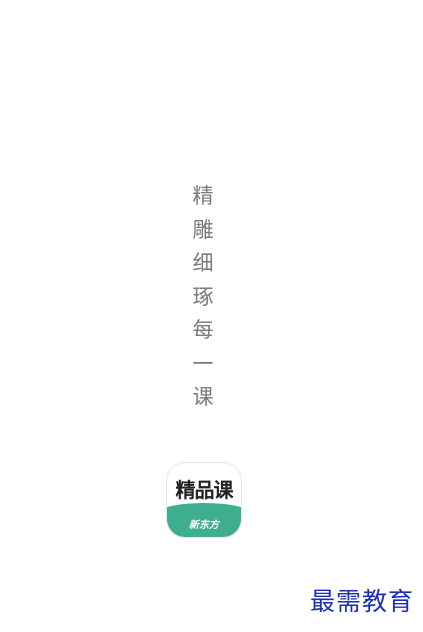 This screenshot has height=632, width=423. Describe the element at coordinates (203, 363) in the screenshot. I see `slogan-char: 一` at that location.